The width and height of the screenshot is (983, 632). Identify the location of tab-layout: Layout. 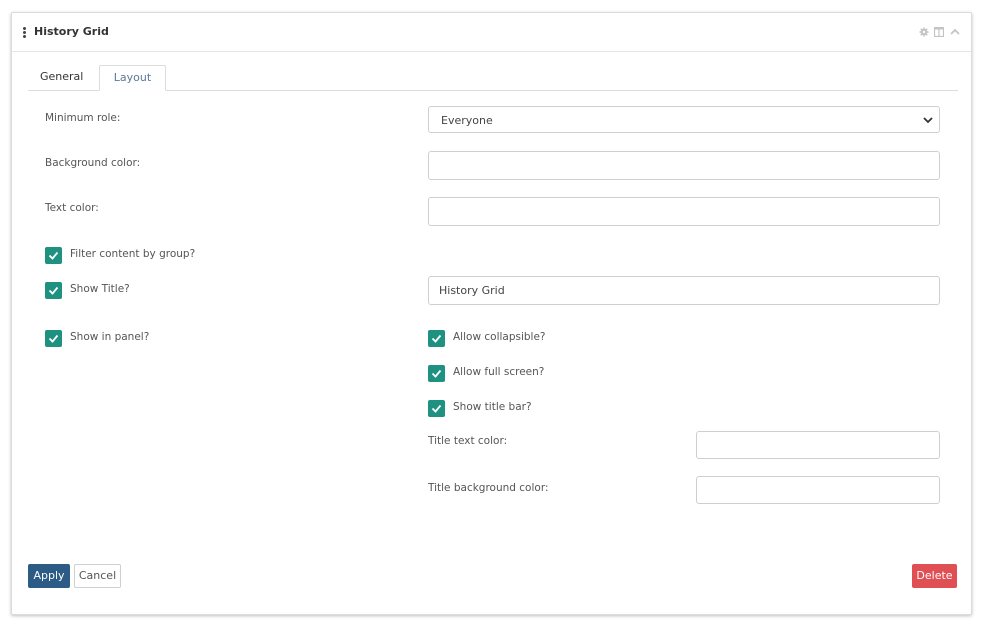
(132, 78).